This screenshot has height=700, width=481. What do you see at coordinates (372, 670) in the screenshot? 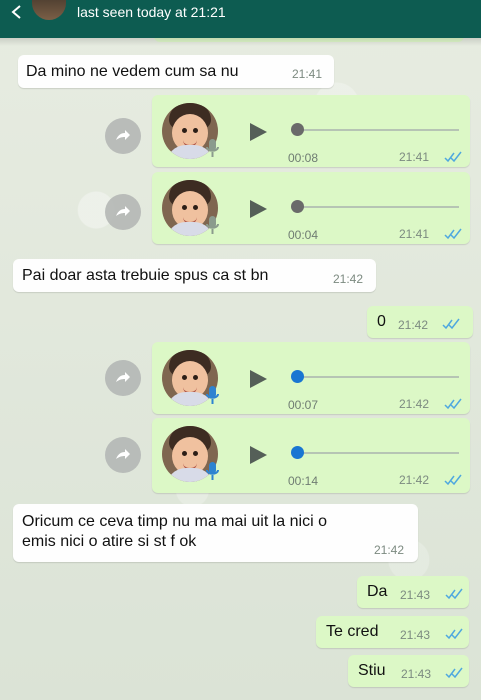
I see `message-text: Stiu` at bounding box center [372, 670].